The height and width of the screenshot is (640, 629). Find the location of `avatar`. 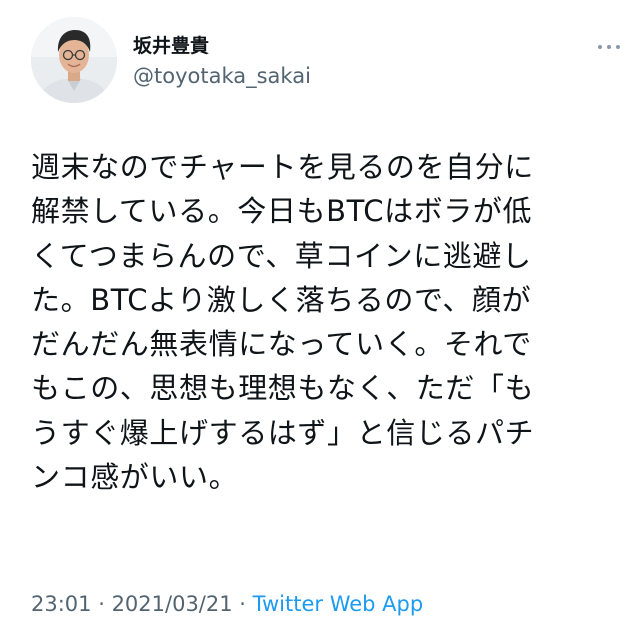

avatar is located at coordinates (74, 60).